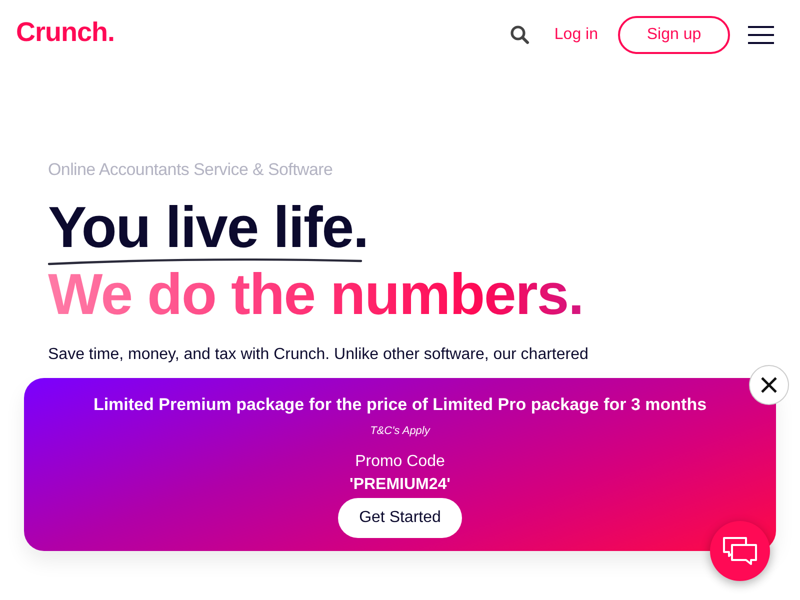 The image size is (800, 600). What do you see at coordinates (400, 405) in the screenshot?
I see `promo-title: Limited Premium package for the price of Limited Pro package for 3 months` at bounding box center [400, 405].